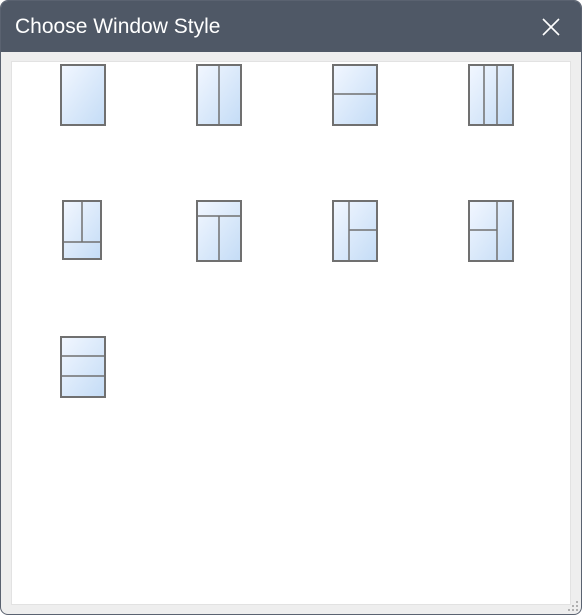 The width and height of the screenshot is (582, 615). Describe the element at coordinates (355, 231) in the screenshot. I see `window-left-full-right-split-icon` at that location.